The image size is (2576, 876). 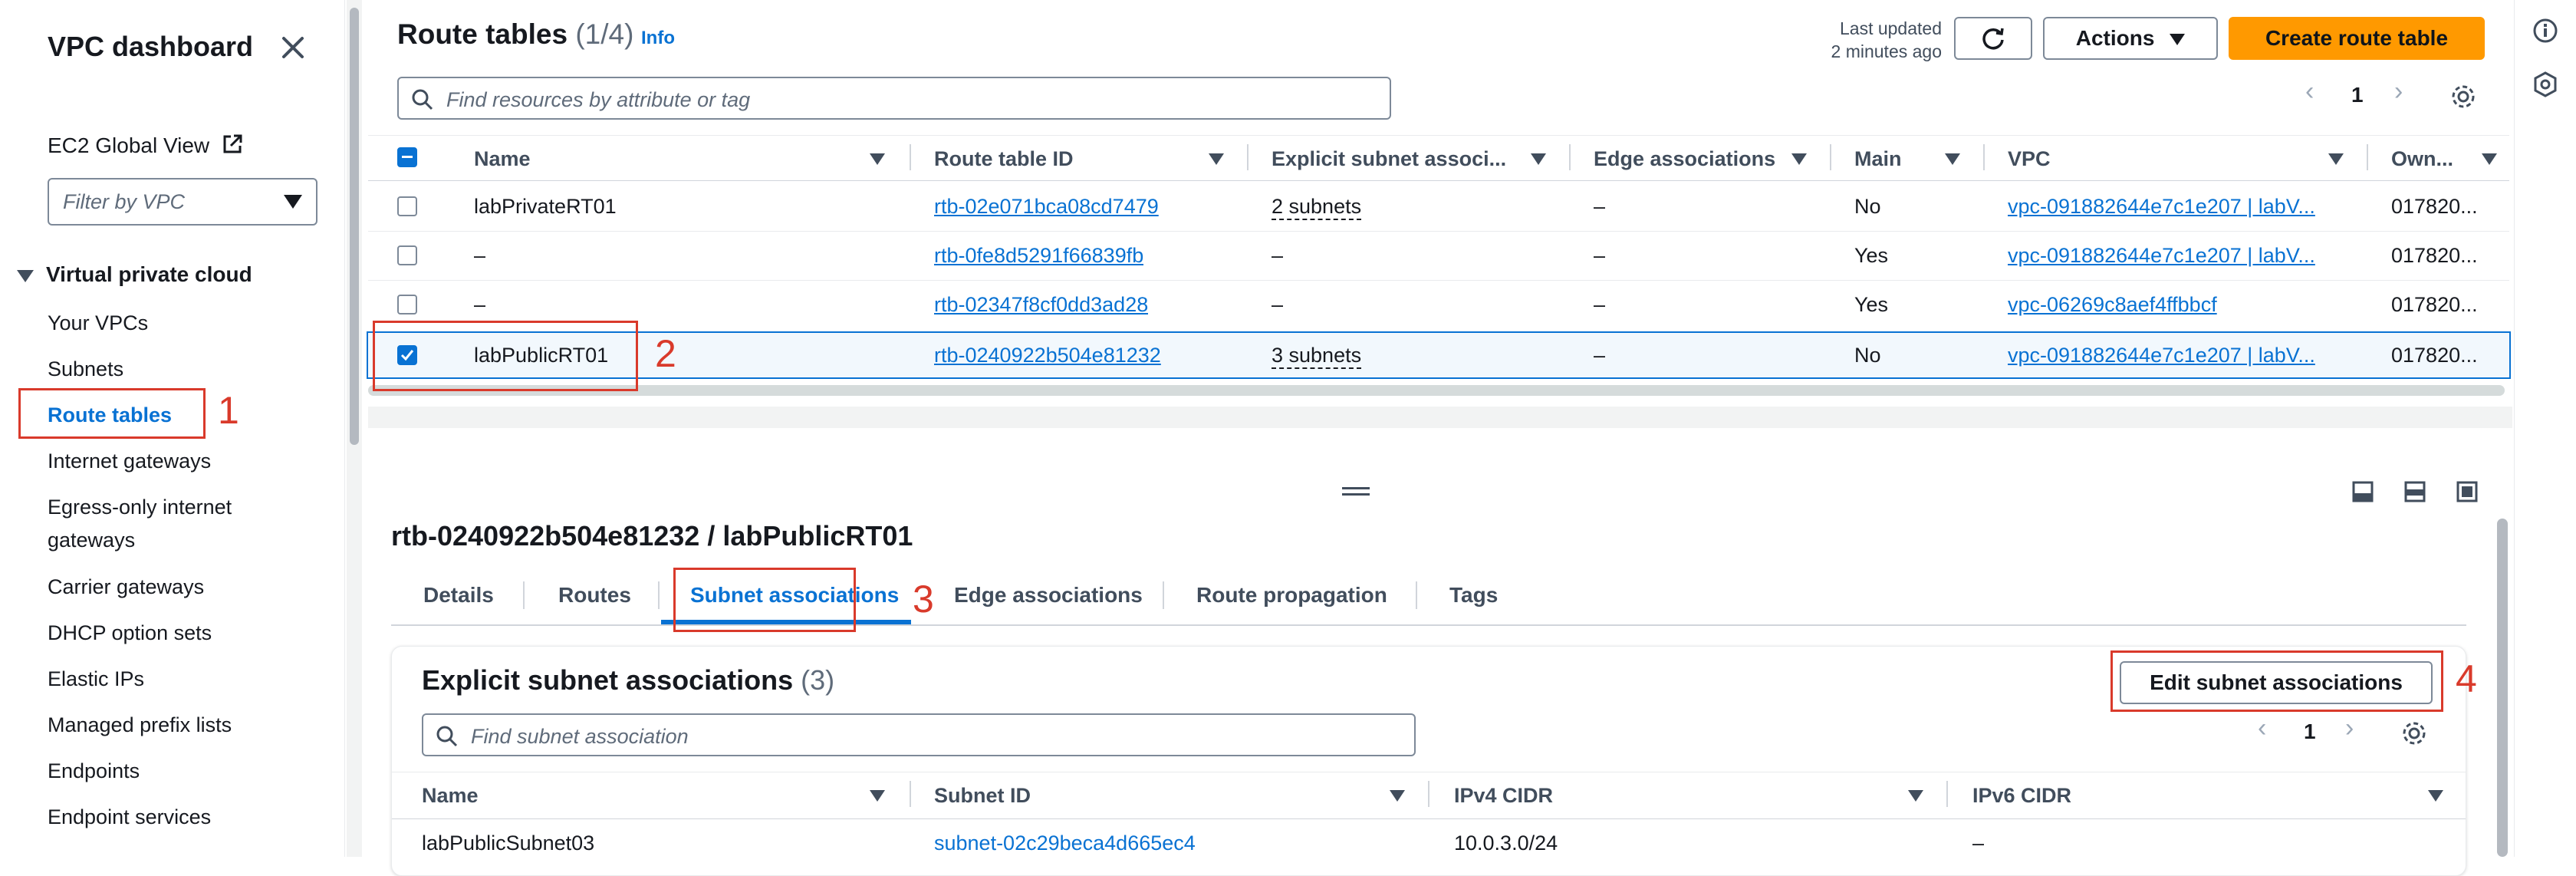 I want to click on sidebar-item-your-vpcs: Your VPCs, so click(x=98, y=323).